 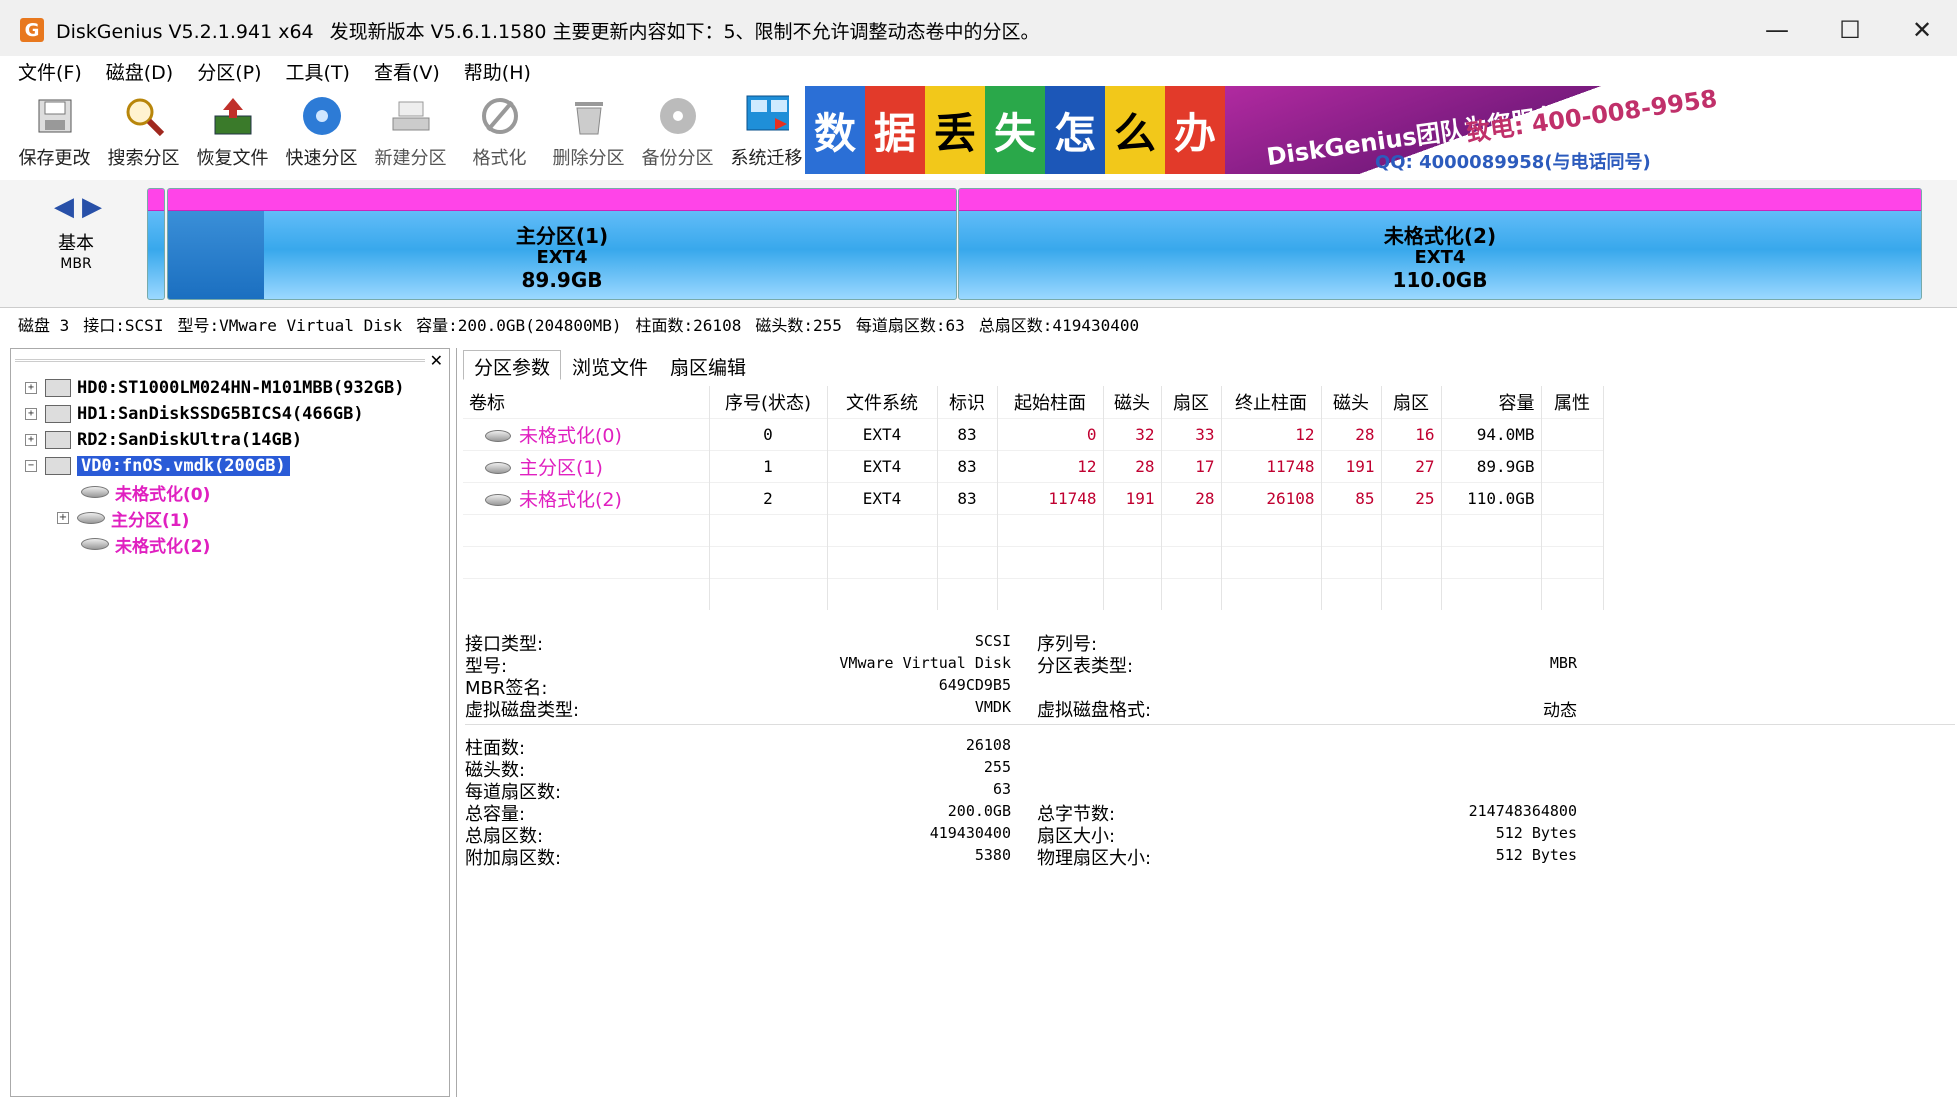 What do you see at coordinates (92, 207) in the screenshot?
I see `next-disk-icon: ▶` at bounding box center [92, 207].